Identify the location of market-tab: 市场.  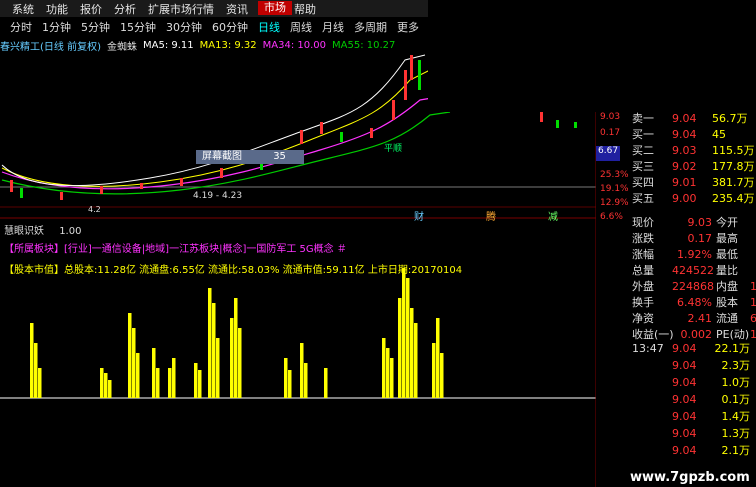
(275, 8).